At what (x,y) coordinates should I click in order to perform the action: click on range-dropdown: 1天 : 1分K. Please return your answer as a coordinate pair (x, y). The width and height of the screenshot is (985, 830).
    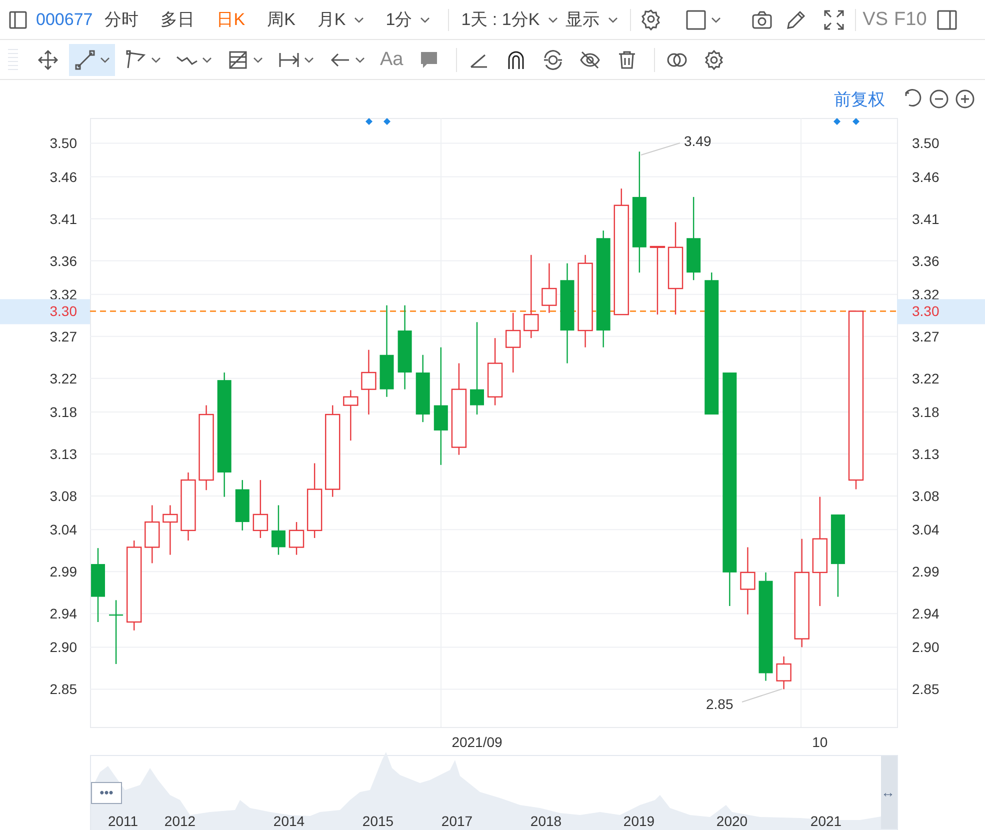
    Looking at the image, I should click on (509, 19).